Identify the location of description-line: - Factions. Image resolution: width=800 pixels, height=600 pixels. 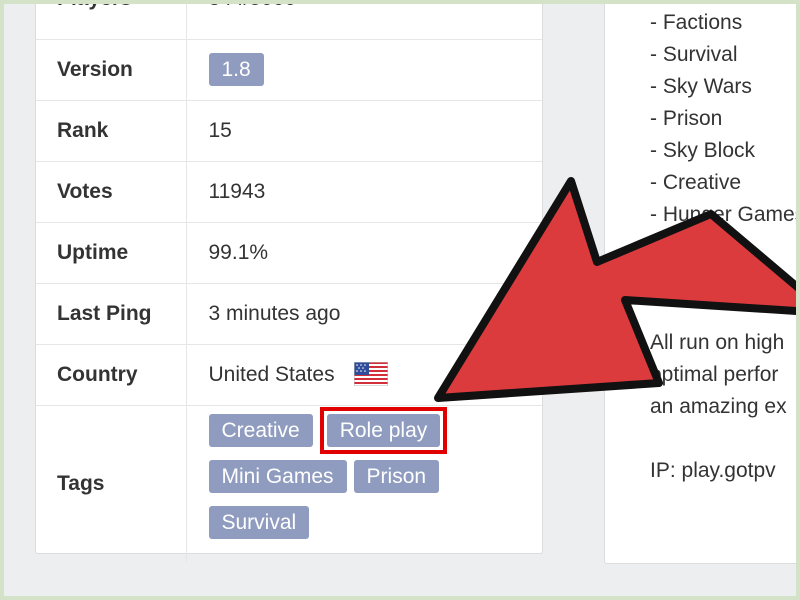
(696, 22).